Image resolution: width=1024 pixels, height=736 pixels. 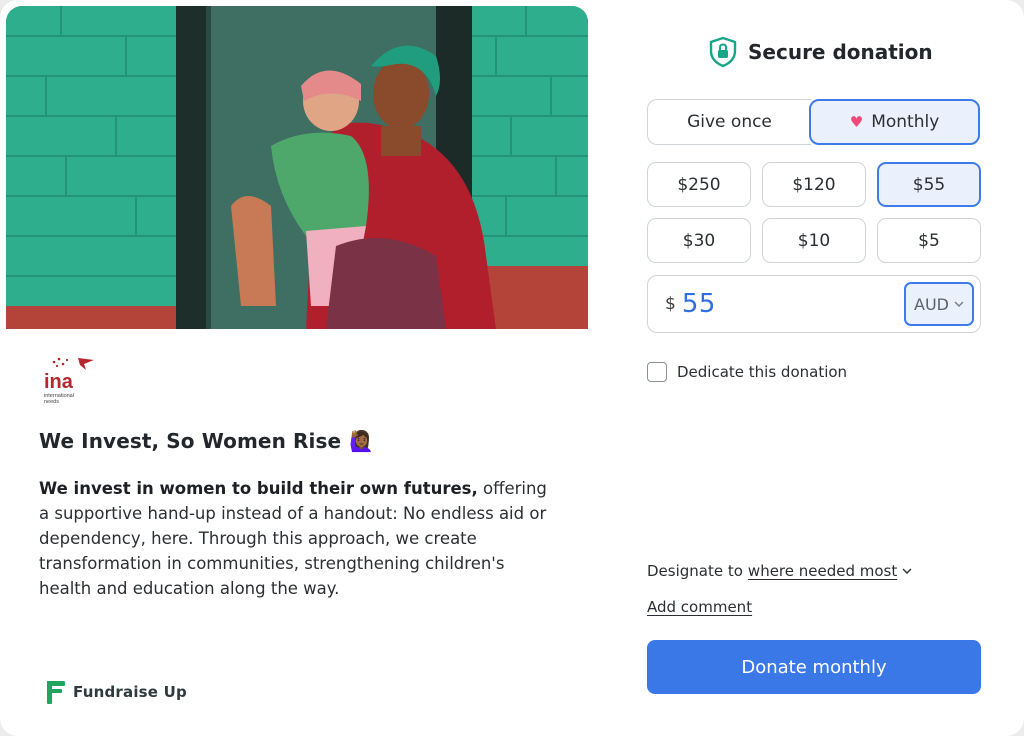 What do you see at coordinates (695, 571) in the screenshot?
I see `designate-prefix: Designate to` at bounding box center [695, 571].